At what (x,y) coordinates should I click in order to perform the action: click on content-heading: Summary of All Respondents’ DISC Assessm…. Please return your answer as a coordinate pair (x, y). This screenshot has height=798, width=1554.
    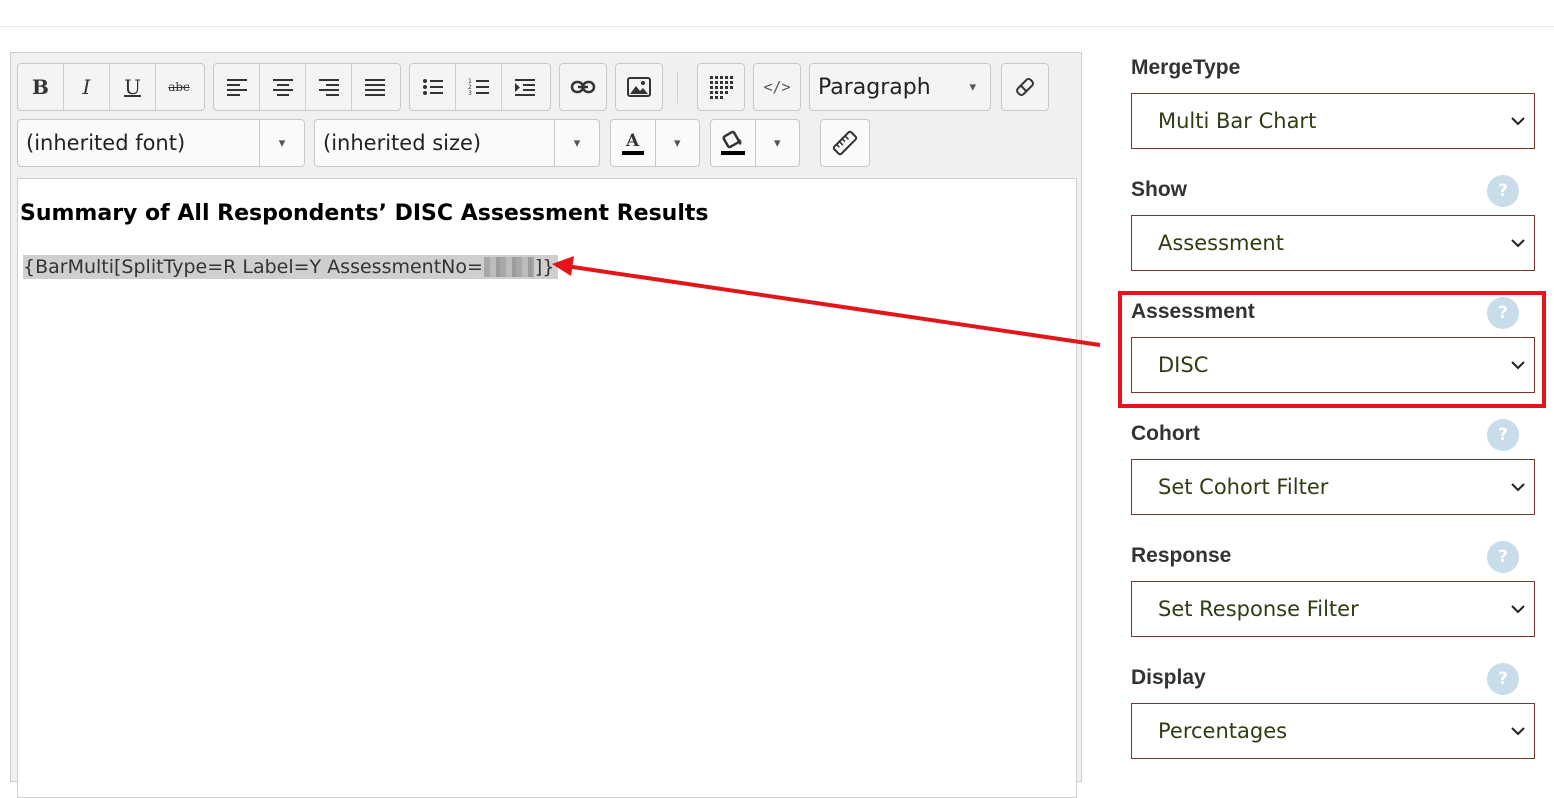
    Looking at the image, I should click on (364, 213).